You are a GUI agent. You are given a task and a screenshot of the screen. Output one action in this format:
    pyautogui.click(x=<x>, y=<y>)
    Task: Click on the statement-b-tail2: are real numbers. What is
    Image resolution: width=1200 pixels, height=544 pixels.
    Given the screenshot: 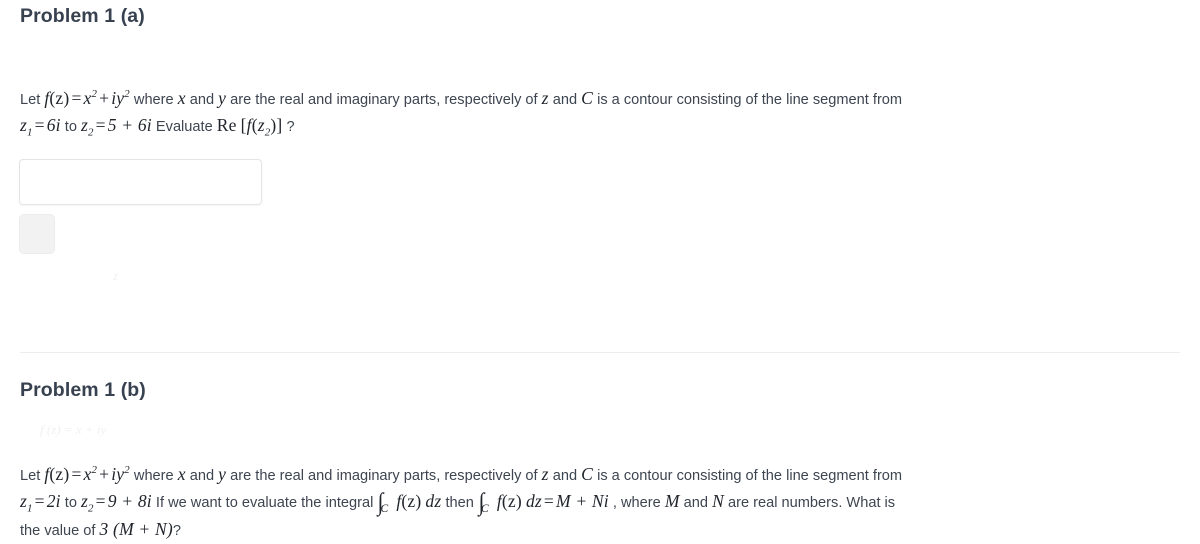 What is the action you would take?
    pyautogui.click(x=809, y=503)
    